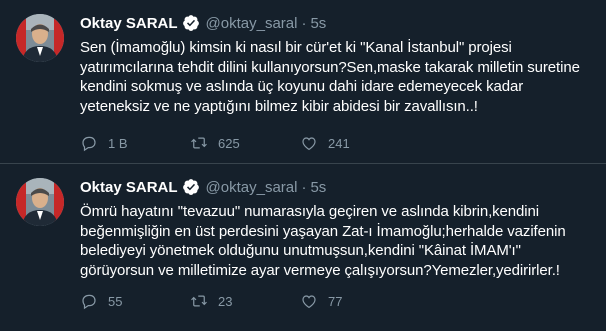  I want to click on reply-count: 1 B, so click(118, 143).